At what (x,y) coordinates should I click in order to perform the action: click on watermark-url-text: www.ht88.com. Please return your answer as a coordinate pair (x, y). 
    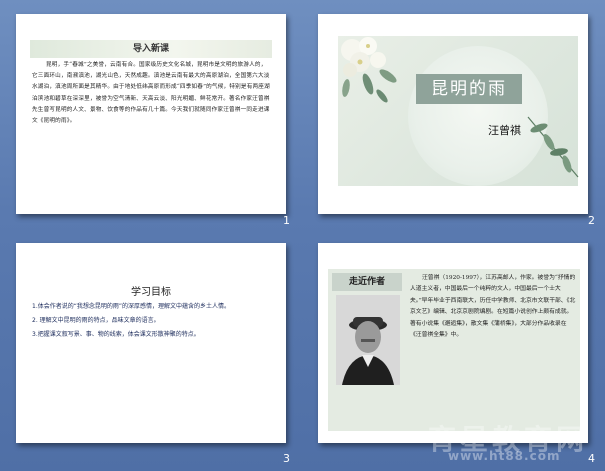
    Looking at the image, I should click on (504, 456).